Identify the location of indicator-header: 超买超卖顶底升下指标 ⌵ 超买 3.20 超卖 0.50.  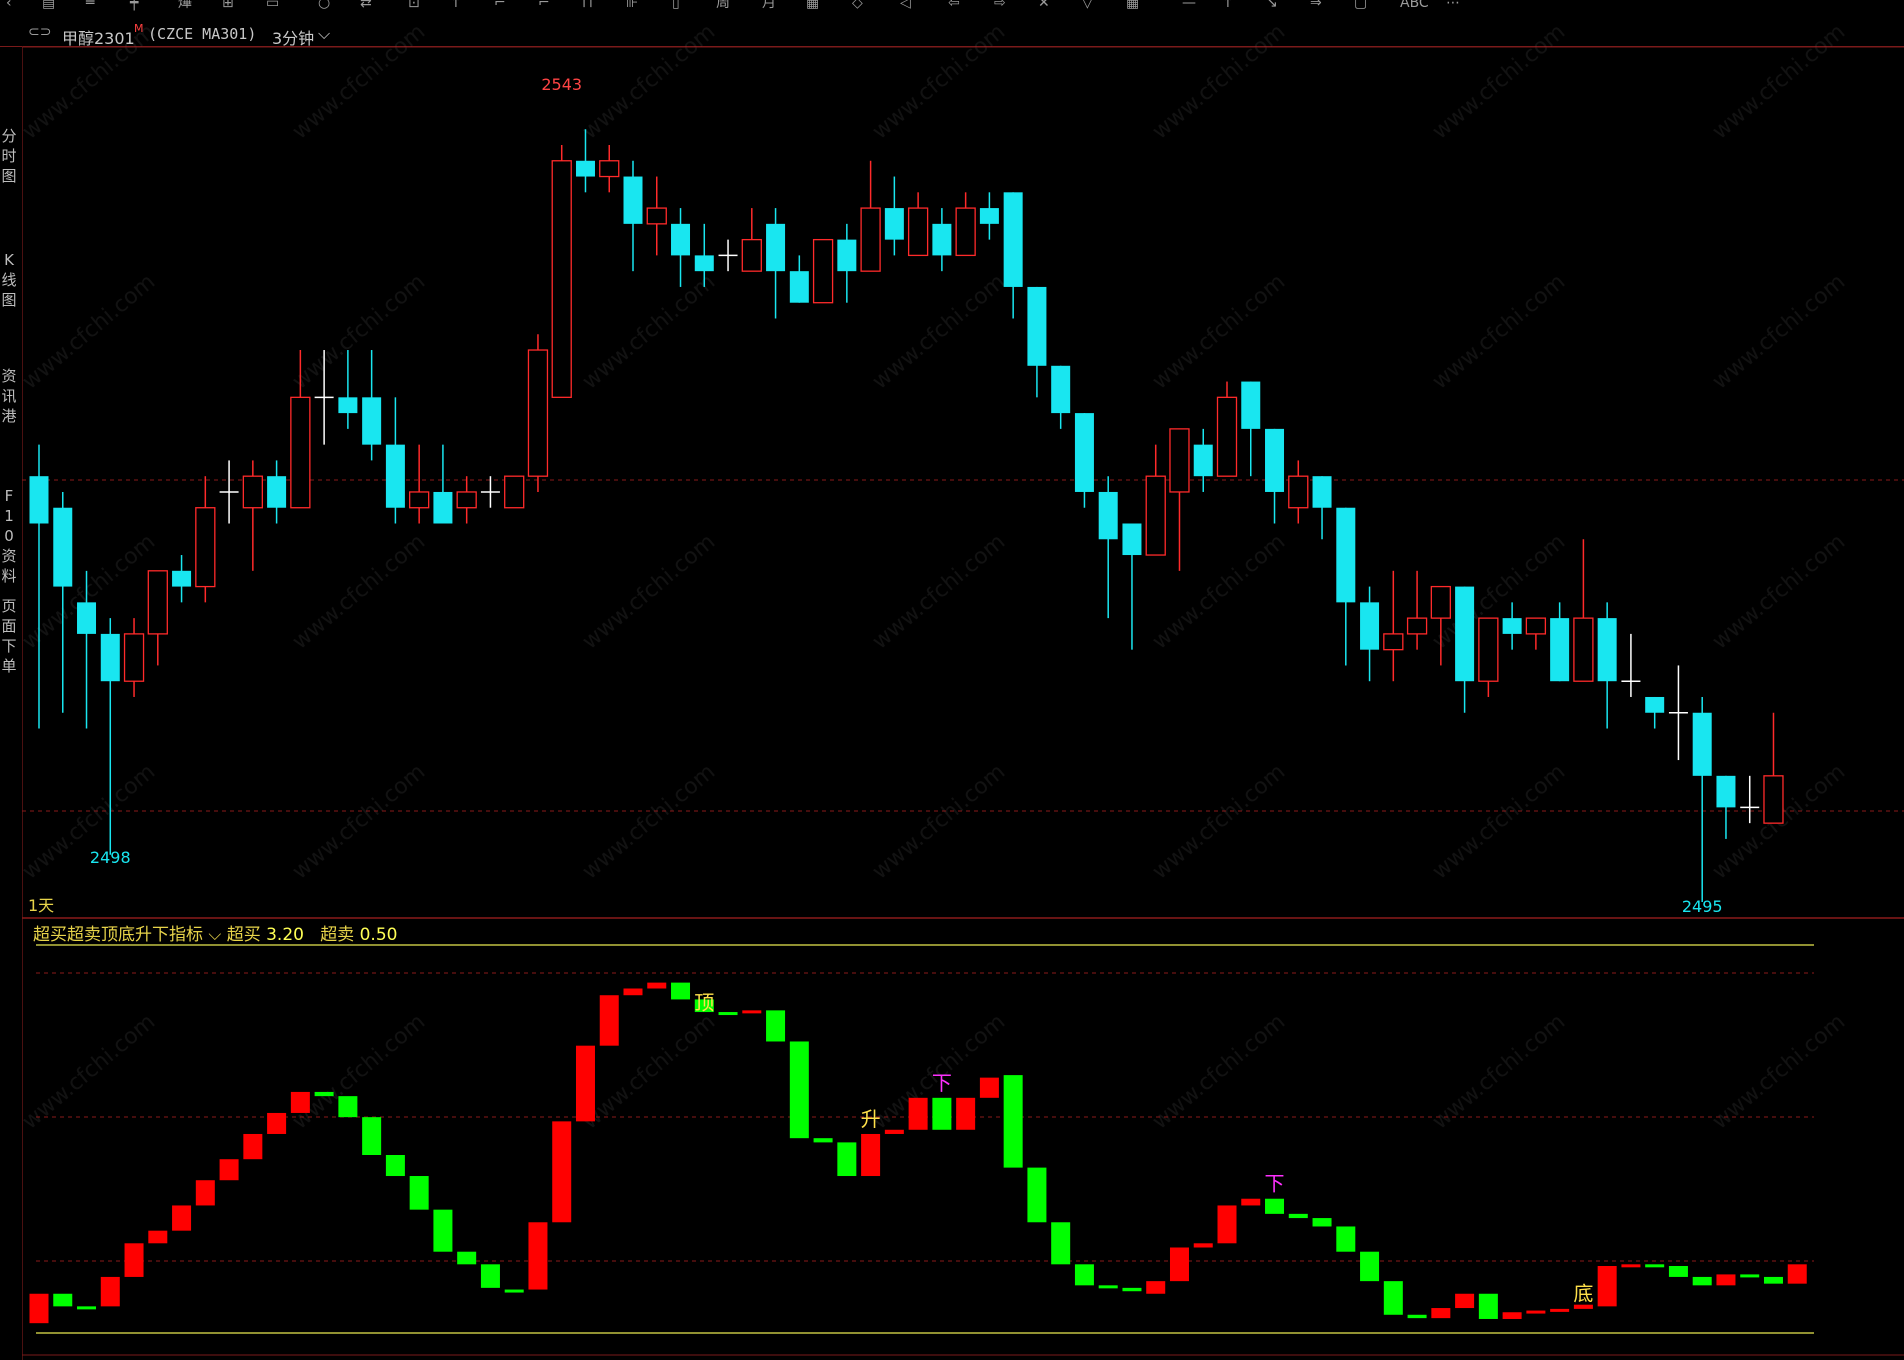
(215, 932).